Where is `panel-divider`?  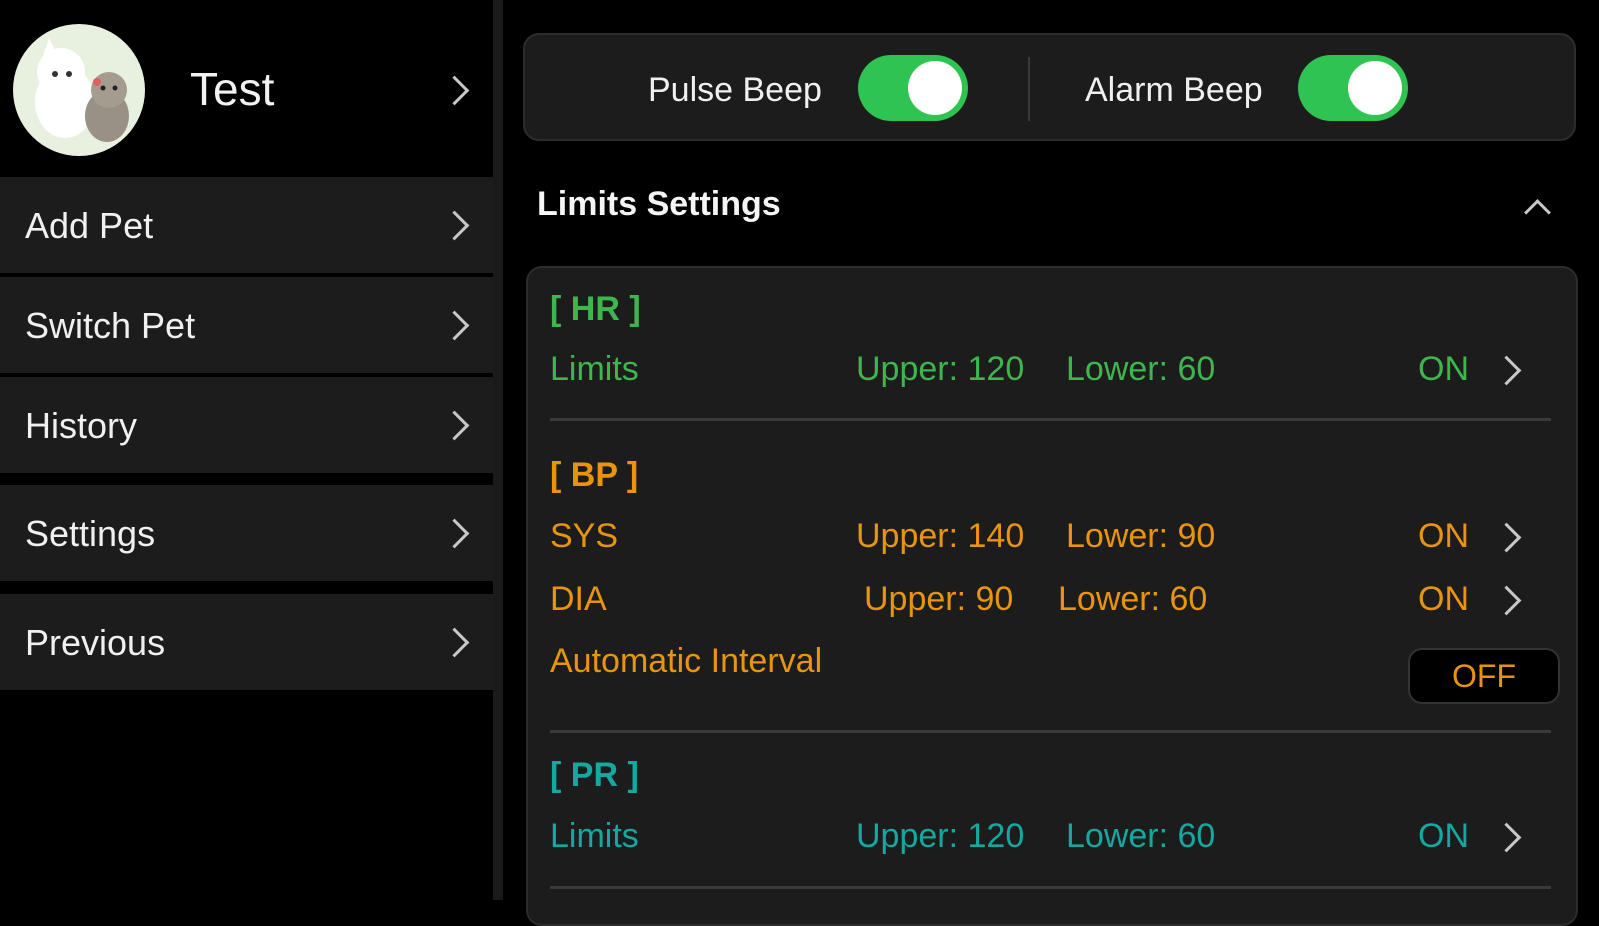
panel-divider is located at coordinates (498, 450).